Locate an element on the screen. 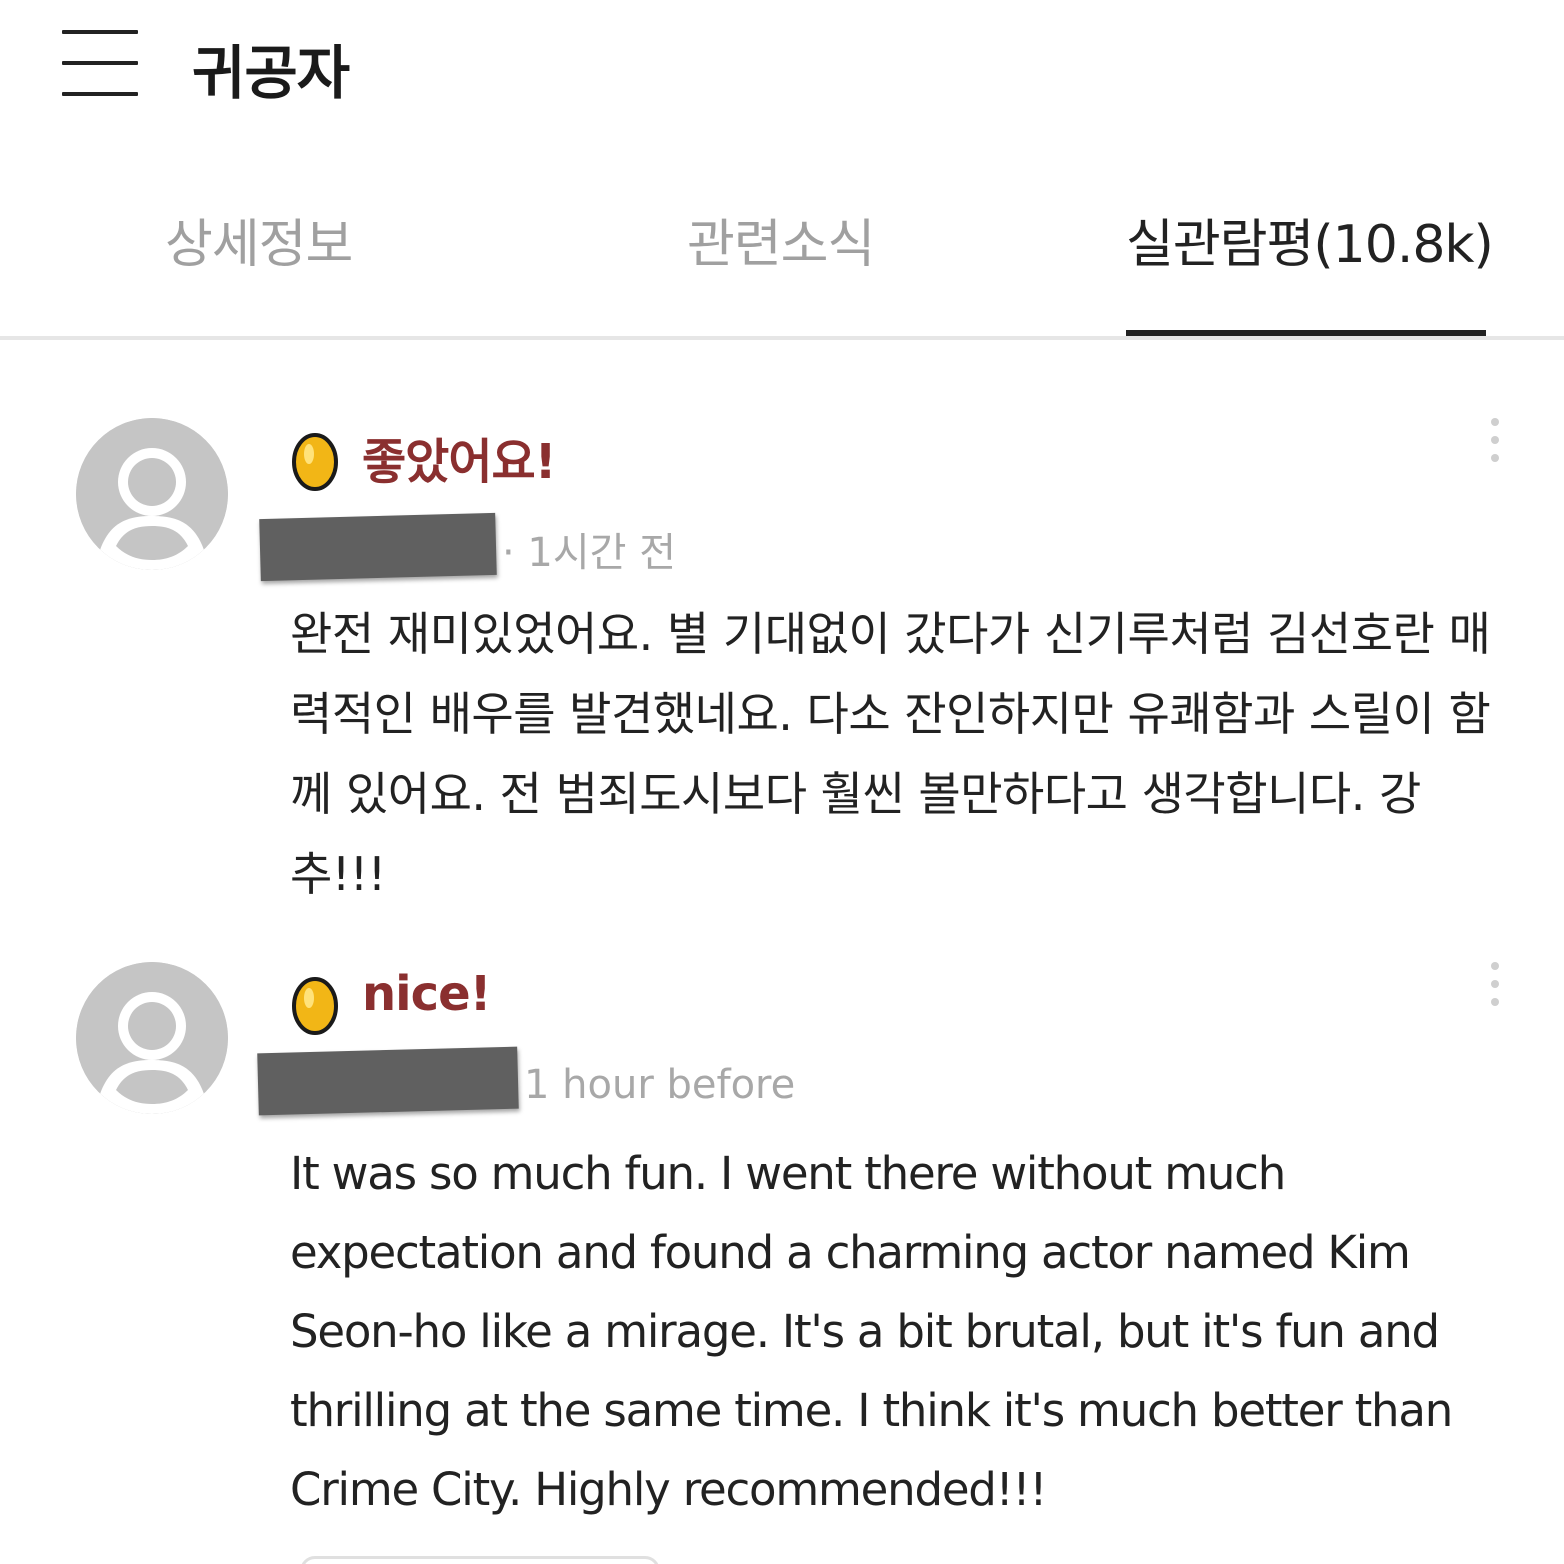  tab-audience-reviews: 실관람평(10.8k) is located at coordinates (1310, 239).